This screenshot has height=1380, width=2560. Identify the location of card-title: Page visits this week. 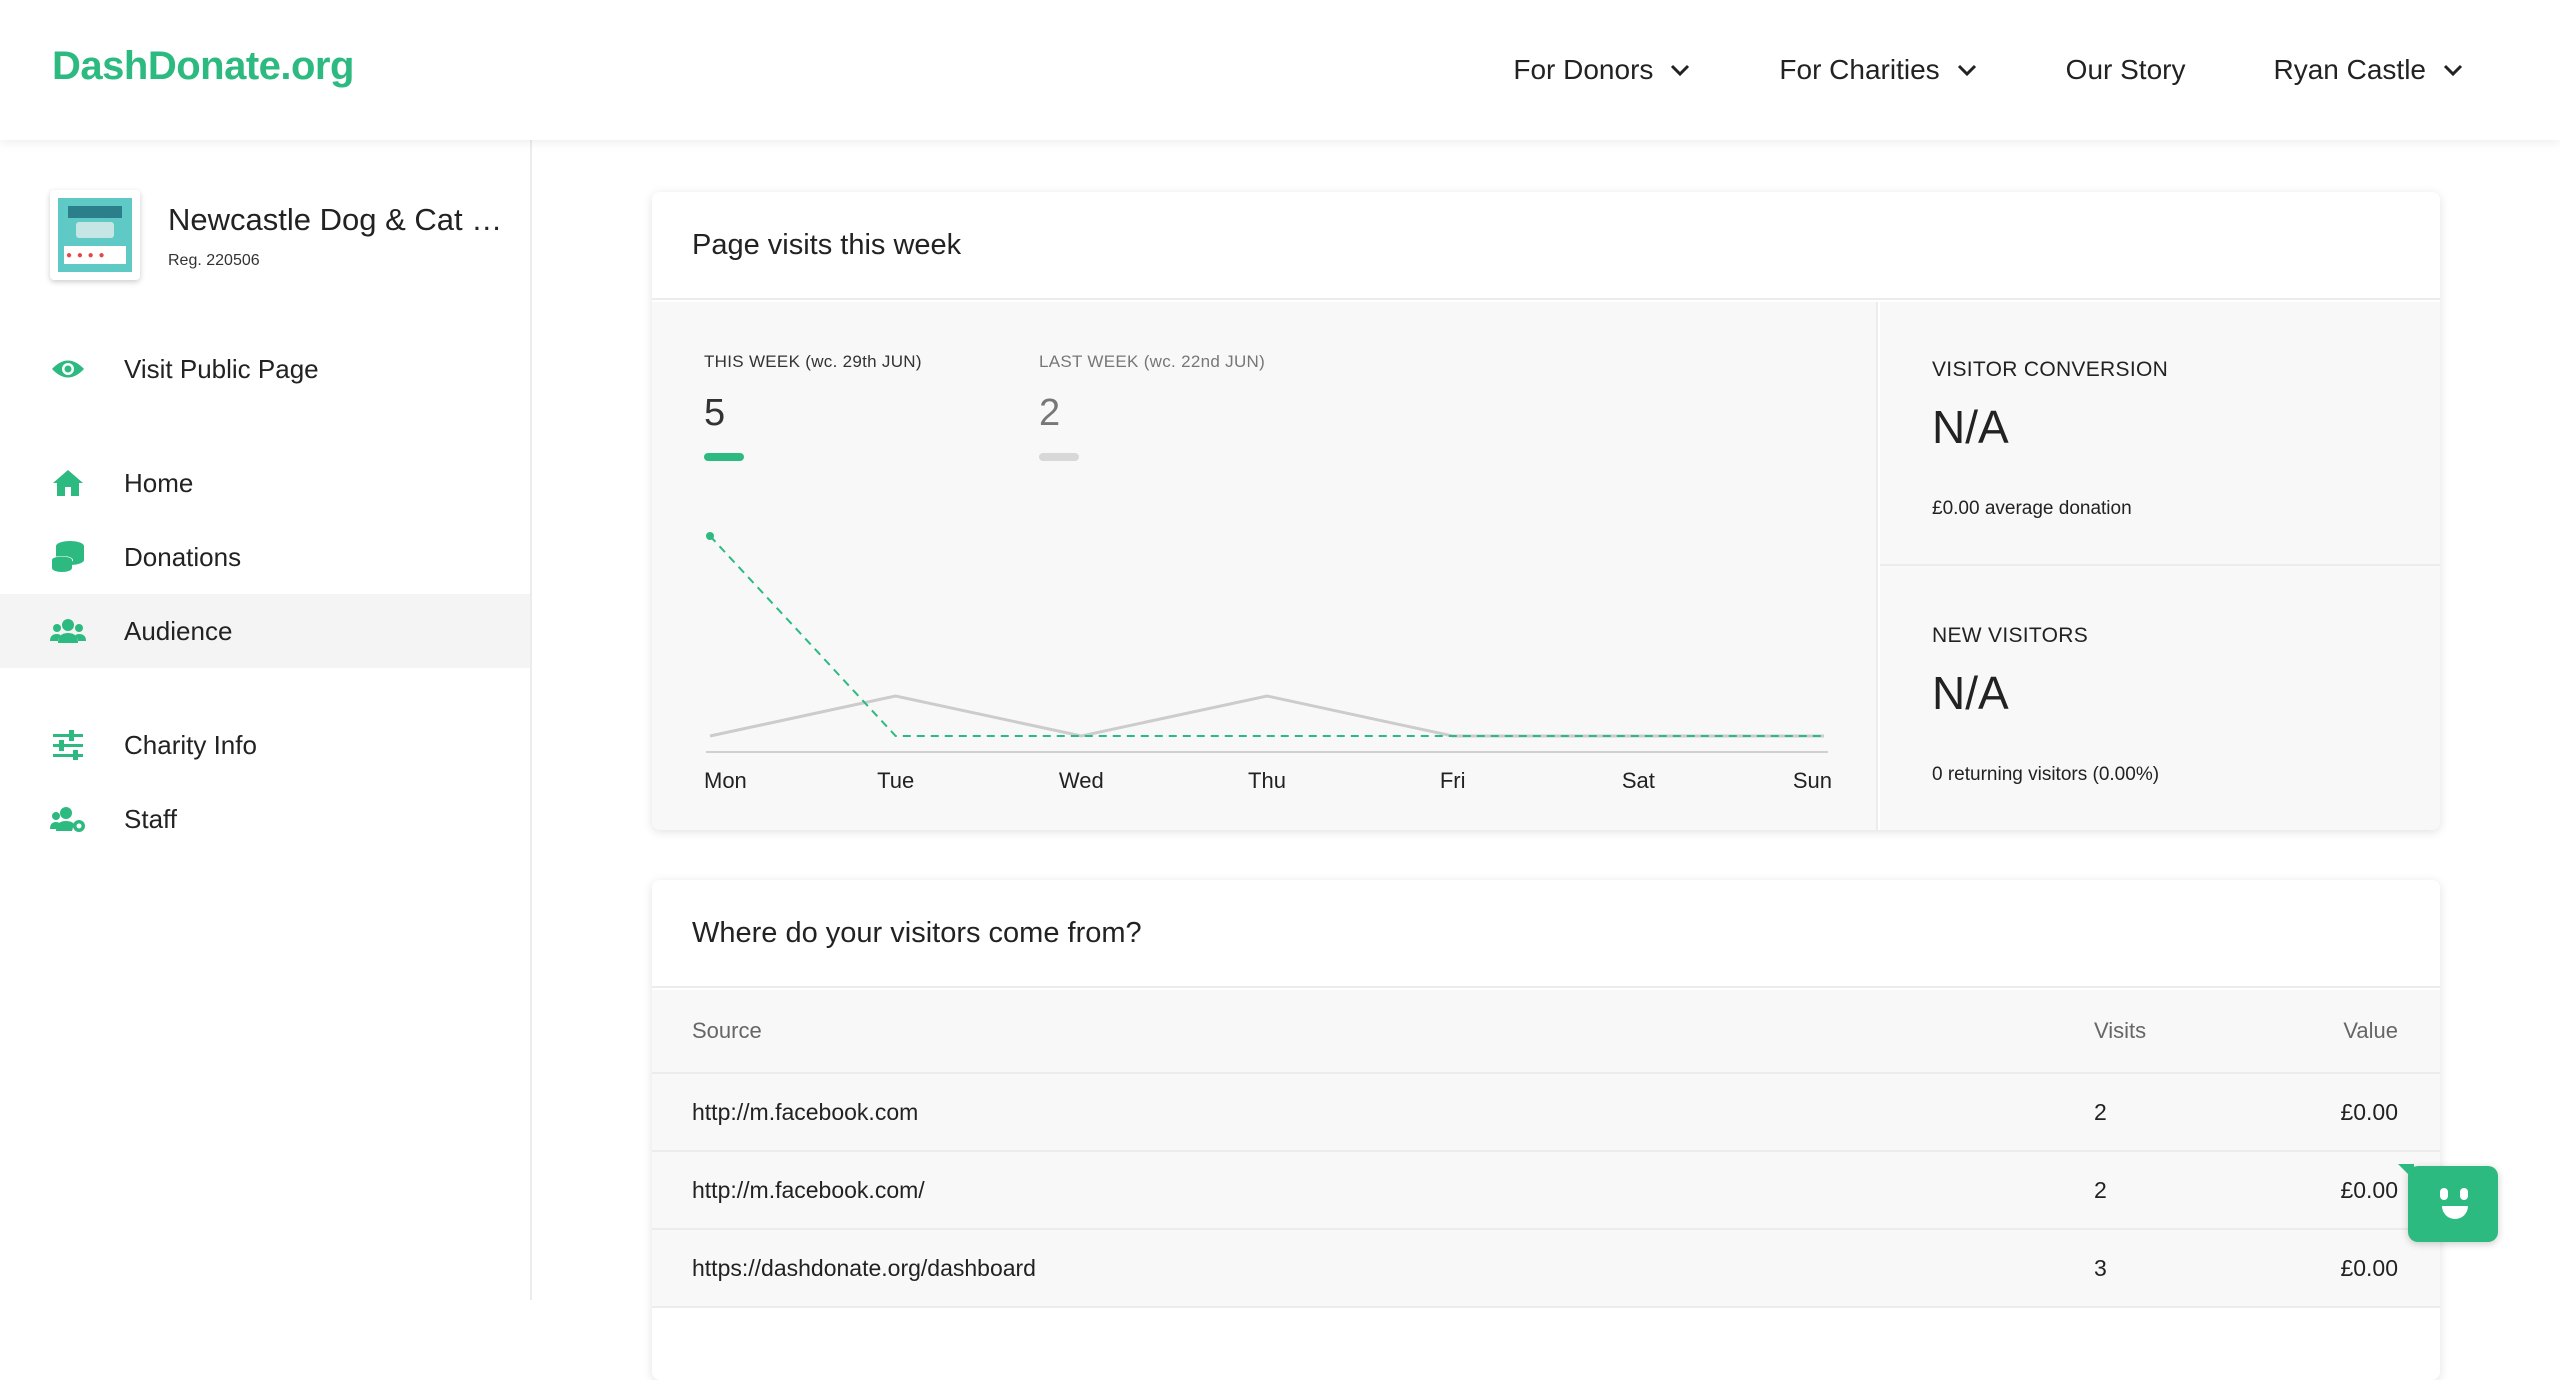
(1546, 246).